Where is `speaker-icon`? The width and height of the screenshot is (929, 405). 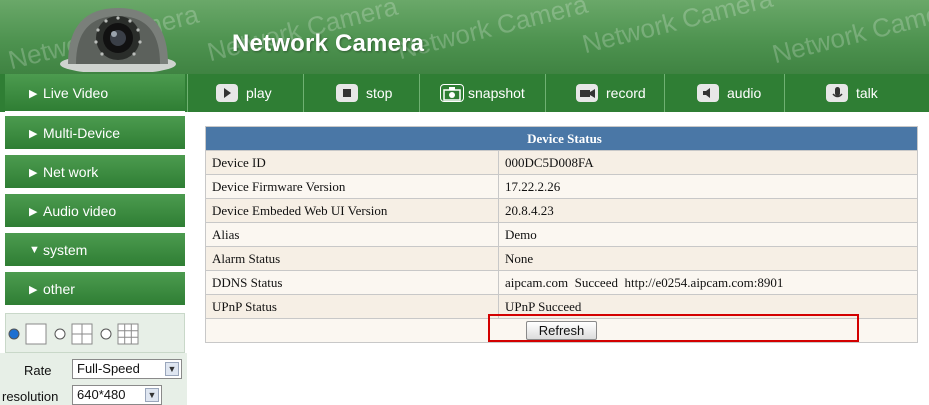
speaker-icon is located at coordinates (708, 93).